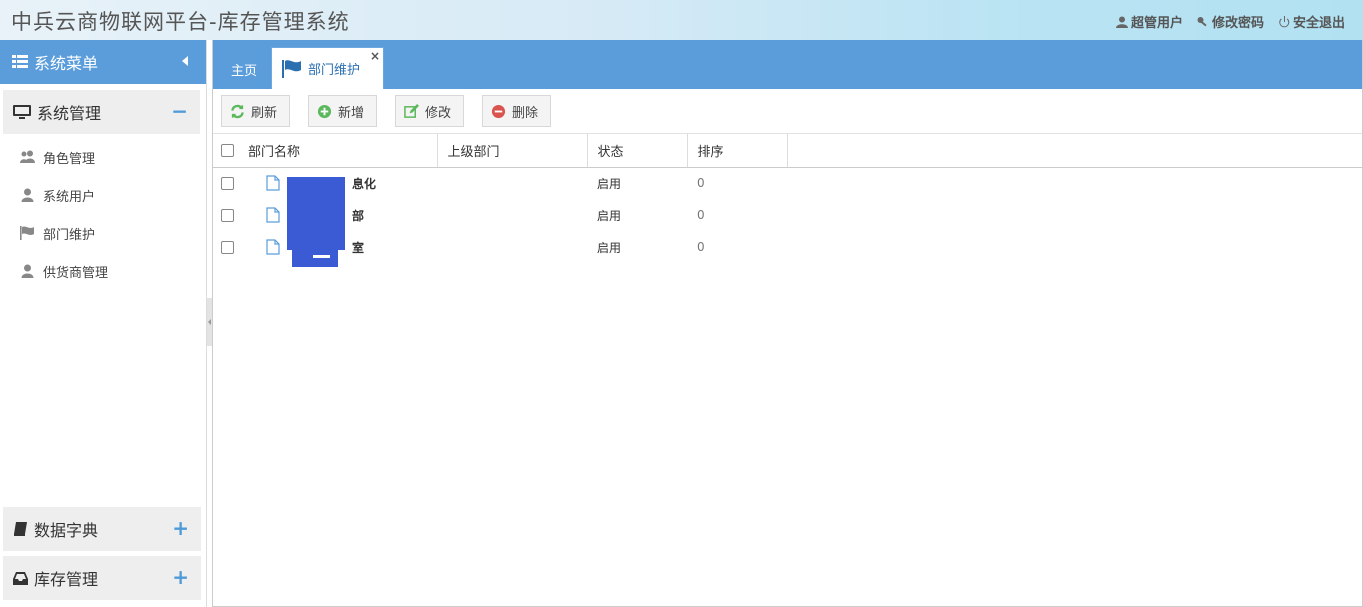 This screenshot has width=1363, height=607. What do you see at coordinates (316, 213) in the screenshot?
I see `redaction-block` at bounding box center [316, 213].